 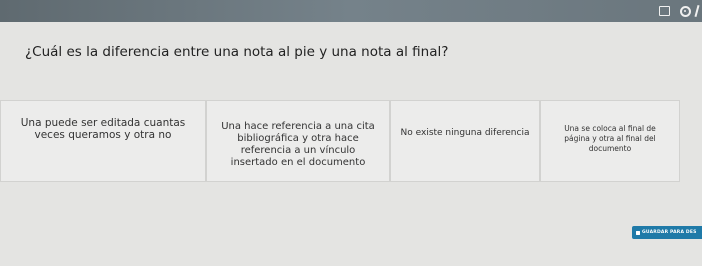 What do you see at coordinates (669, 232) in the screenshot?
I see `save-button-label: GUARDAR PARA DES` at bounding box center [669, 232].